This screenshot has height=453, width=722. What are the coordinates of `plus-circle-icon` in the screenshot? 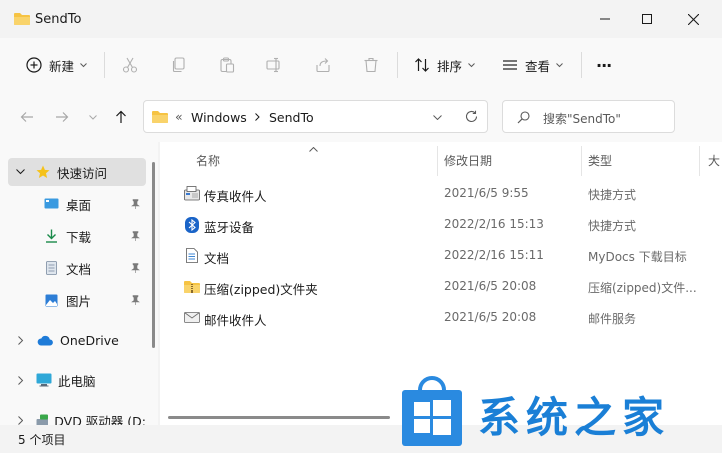 It's located at (34, 65).